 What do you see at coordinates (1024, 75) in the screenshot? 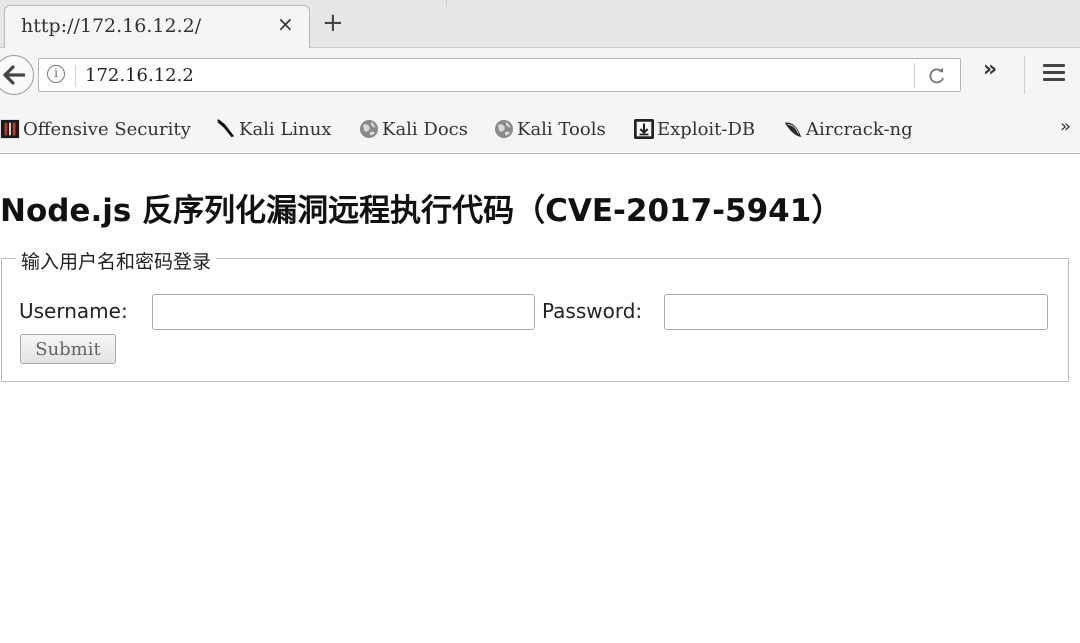
I see `toolbar-separator` at bounding box center [1024, 75].